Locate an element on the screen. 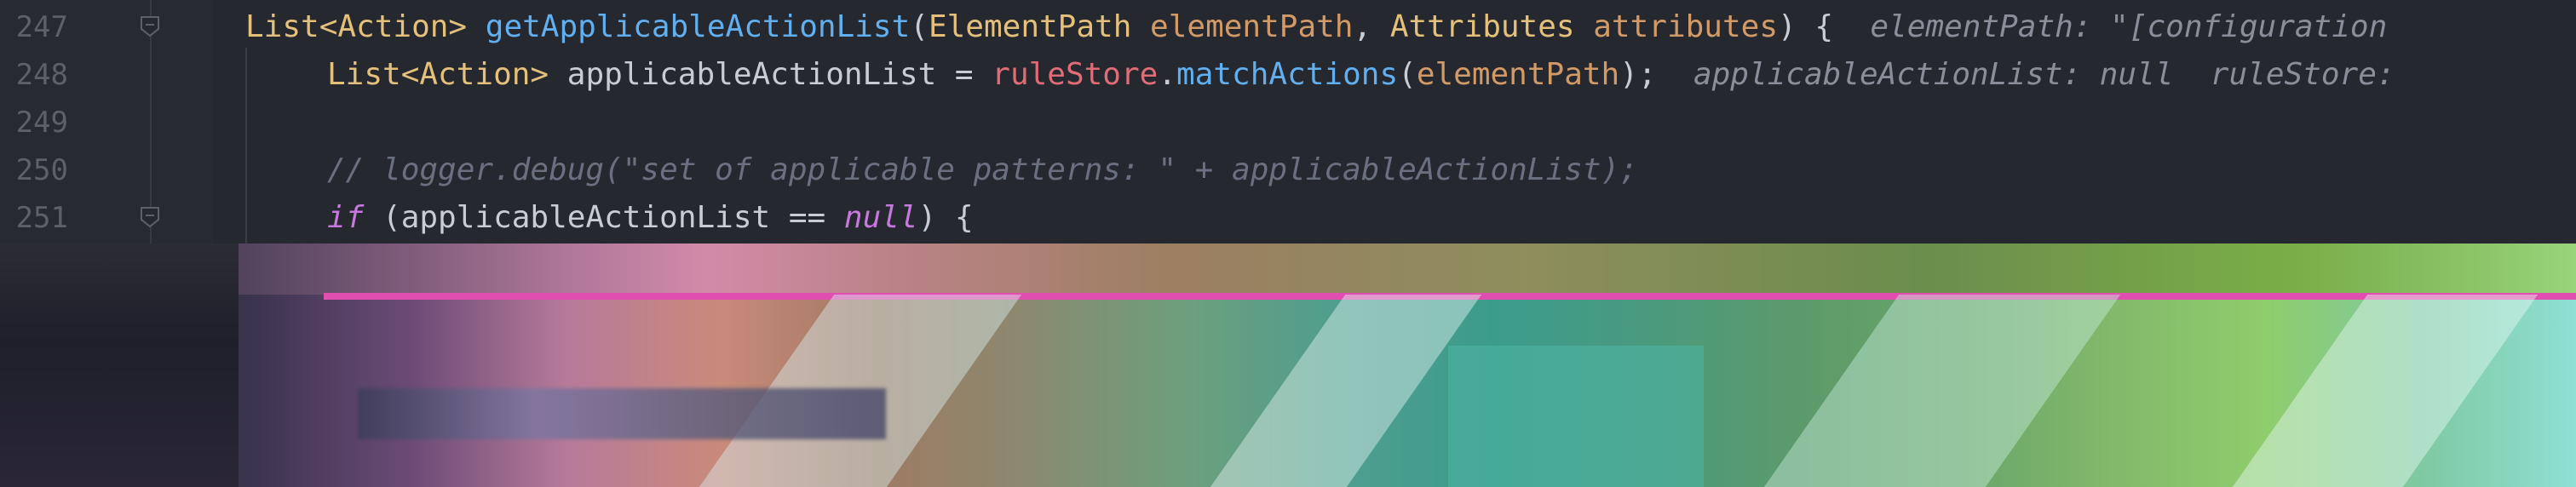 This screenshot has height=487, width=2576. code-token: matchActions is located at coordinates (1287, 74).